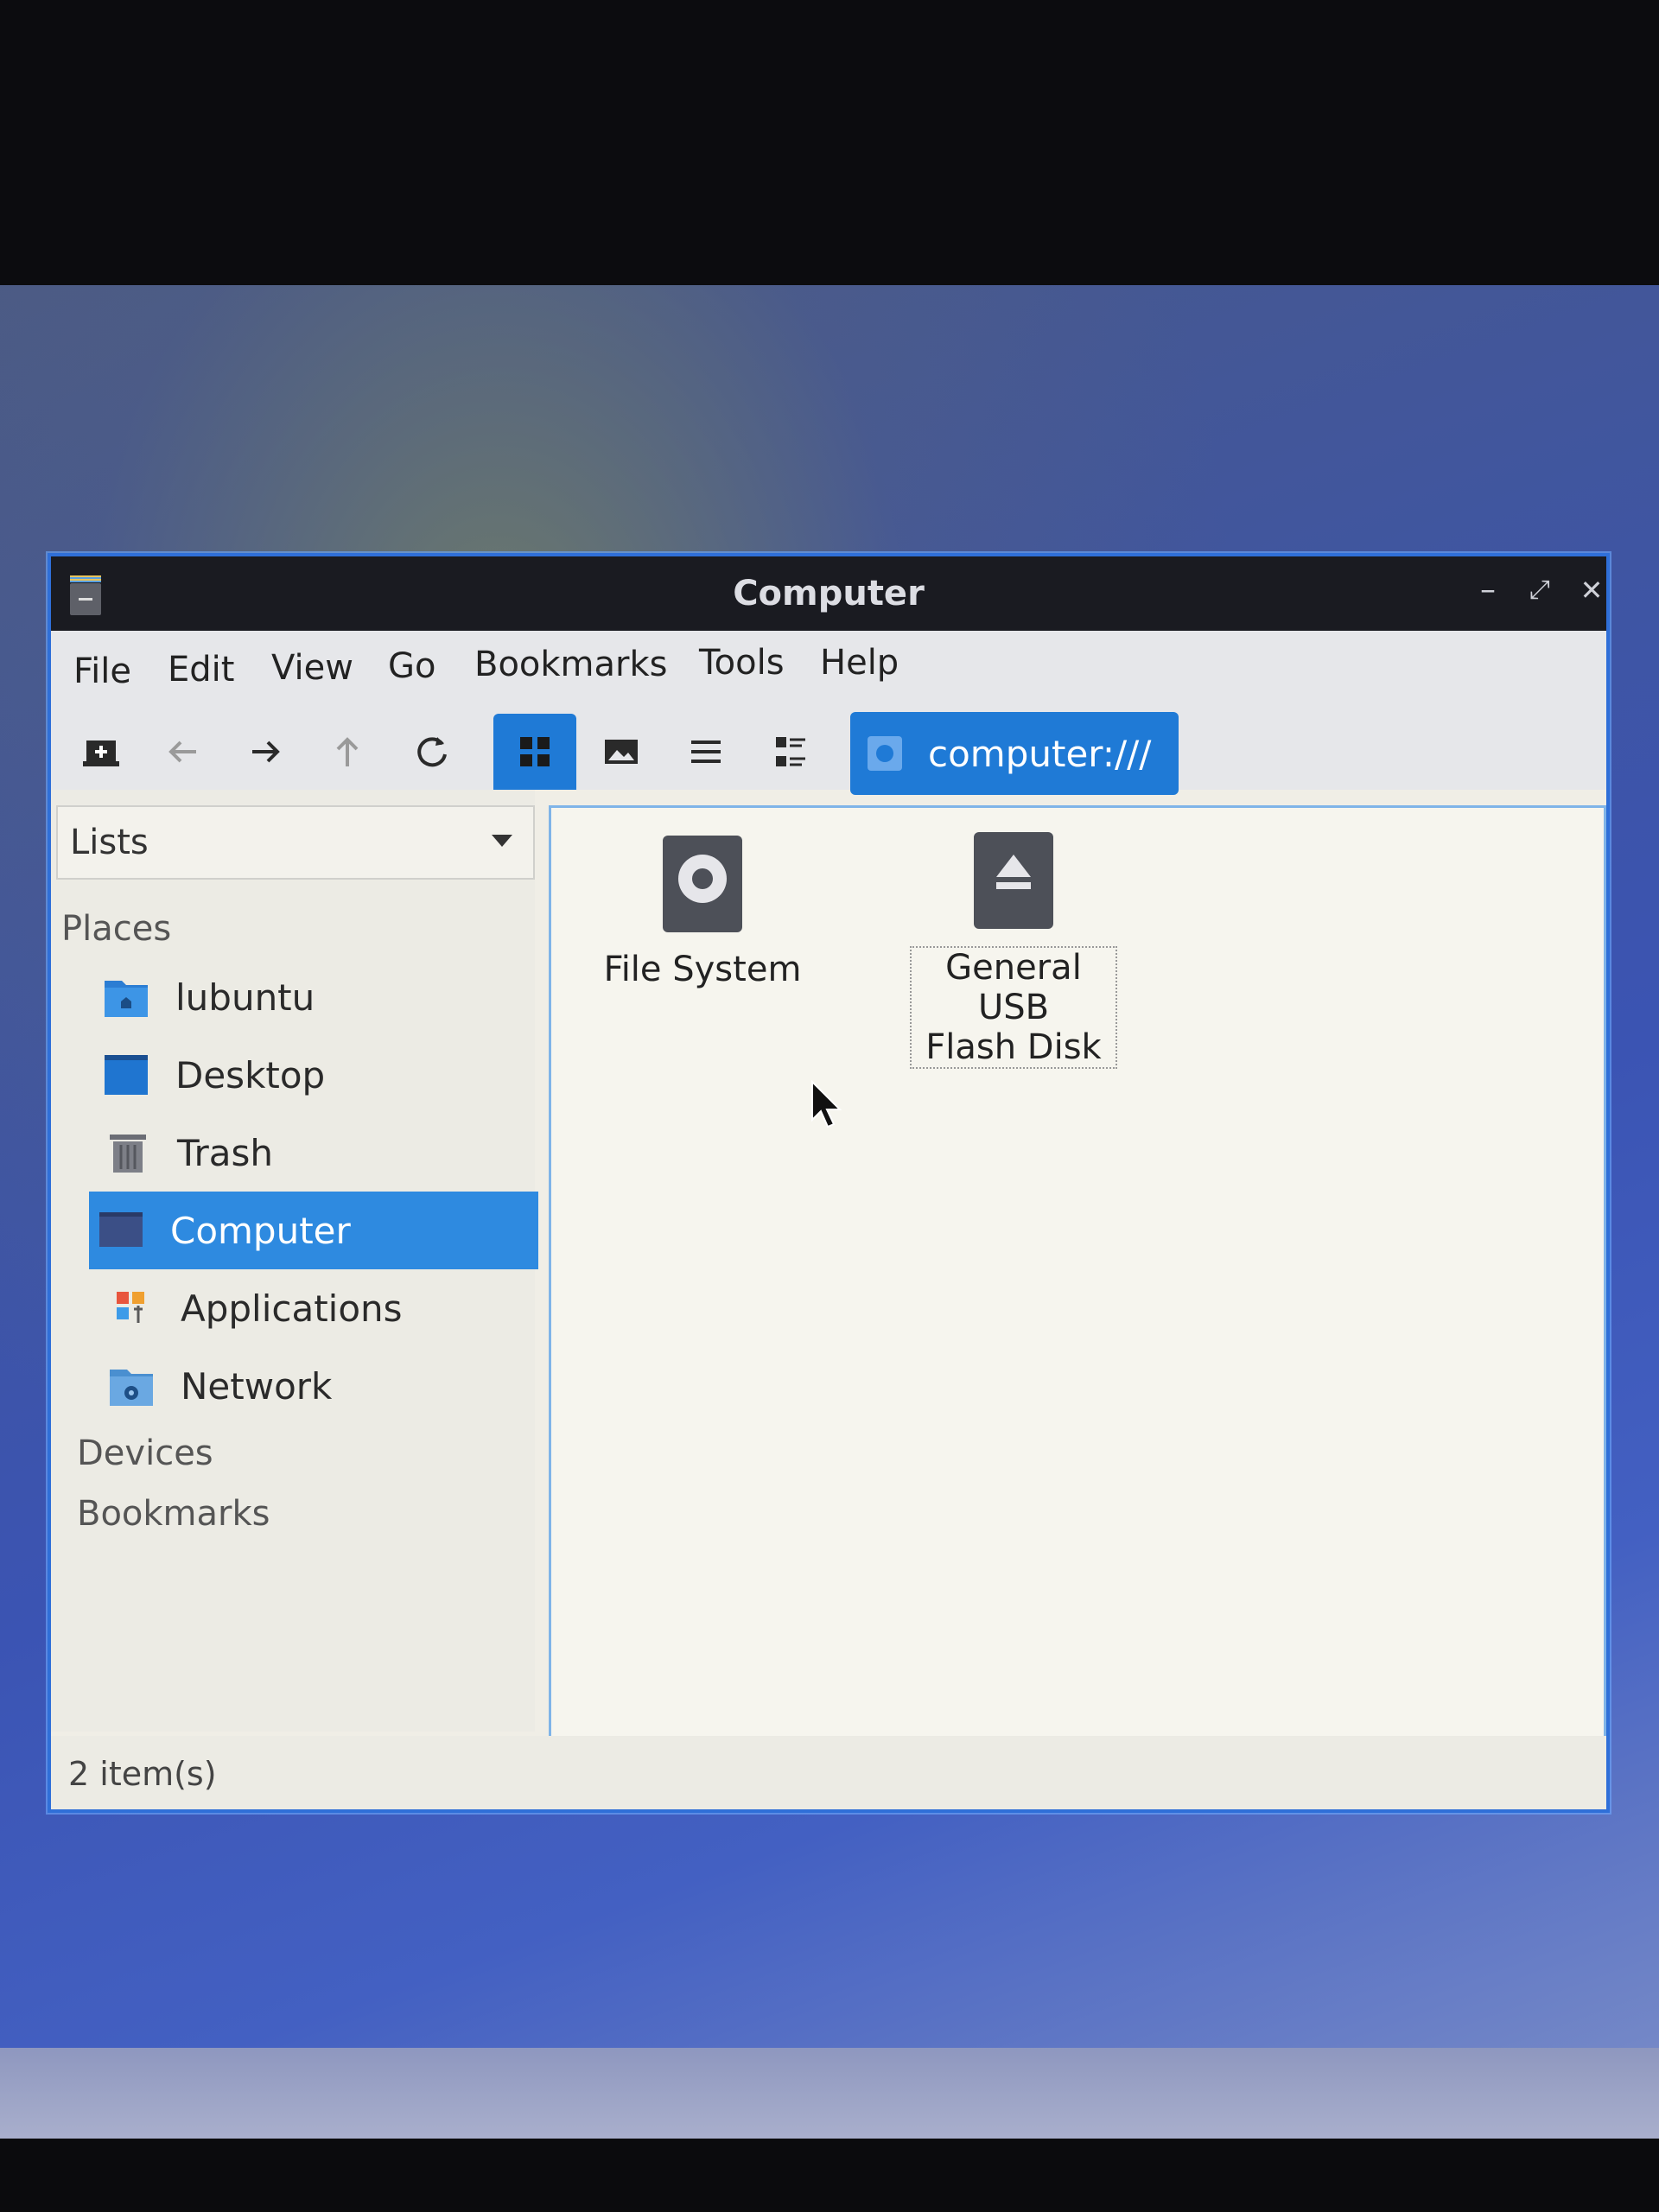 The width and height of the screenshot is (1659, 2212). I want to click on drive-icon, so click(885, 753).